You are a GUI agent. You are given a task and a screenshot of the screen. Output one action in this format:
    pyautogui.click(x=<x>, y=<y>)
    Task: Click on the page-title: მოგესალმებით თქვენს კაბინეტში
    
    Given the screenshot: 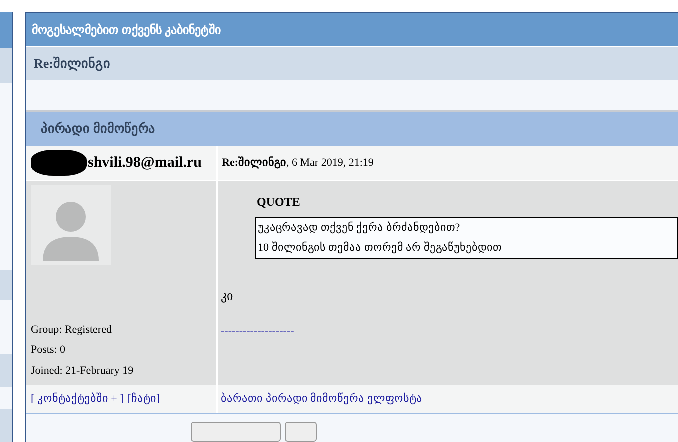 What is the action you would take?
    pyautogui.click(x=126, y=30)
    